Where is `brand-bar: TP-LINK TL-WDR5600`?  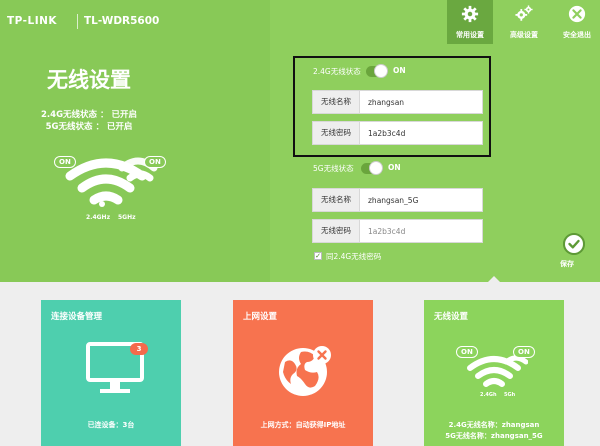 brand-bar: TP-LINK TL-WDR5600 is located at coordinates (135, 22).